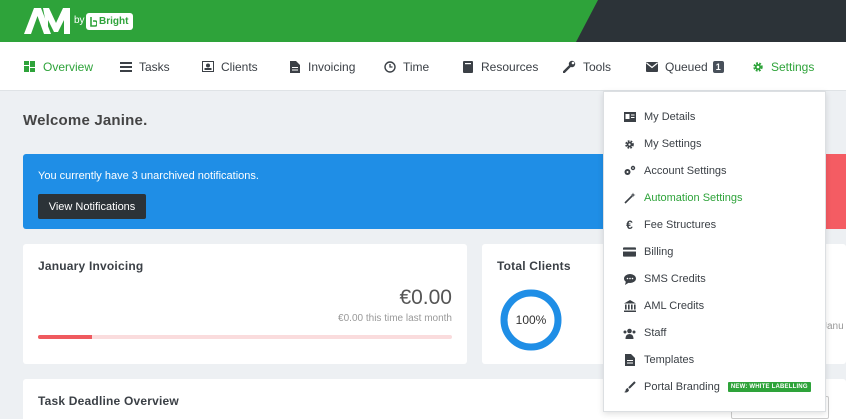 The height and width of the screenshot is (419, 846). What do you see at coordinates (79, 20) in the screenshot?
I see `by-text: by` at bounding box center [79, 20].